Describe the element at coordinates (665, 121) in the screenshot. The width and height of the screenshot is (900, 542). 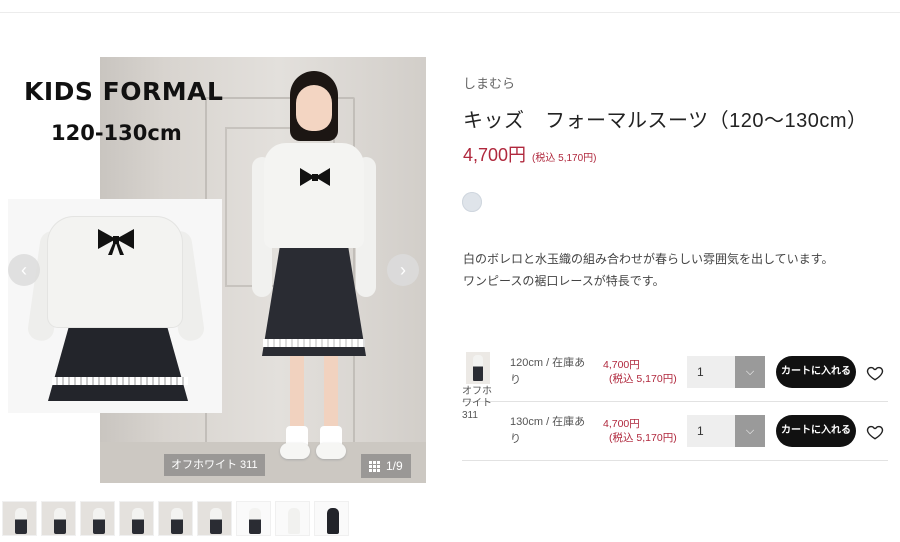
I see `product-title: キッズ フォーマルスーツ（120～130cm）` at that location.